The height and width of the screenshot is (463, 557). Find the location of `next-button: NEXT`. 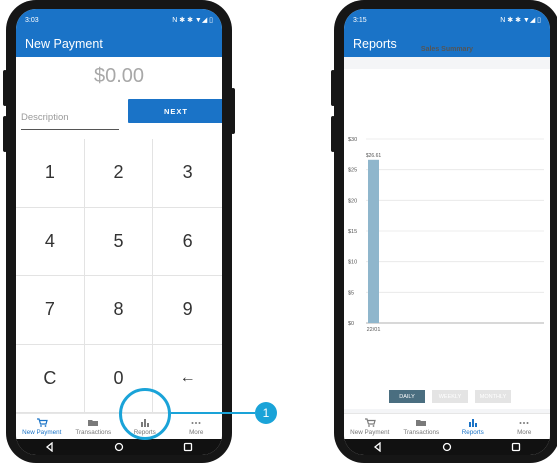

next-button: NEXT is located at coordinates (175, 111).